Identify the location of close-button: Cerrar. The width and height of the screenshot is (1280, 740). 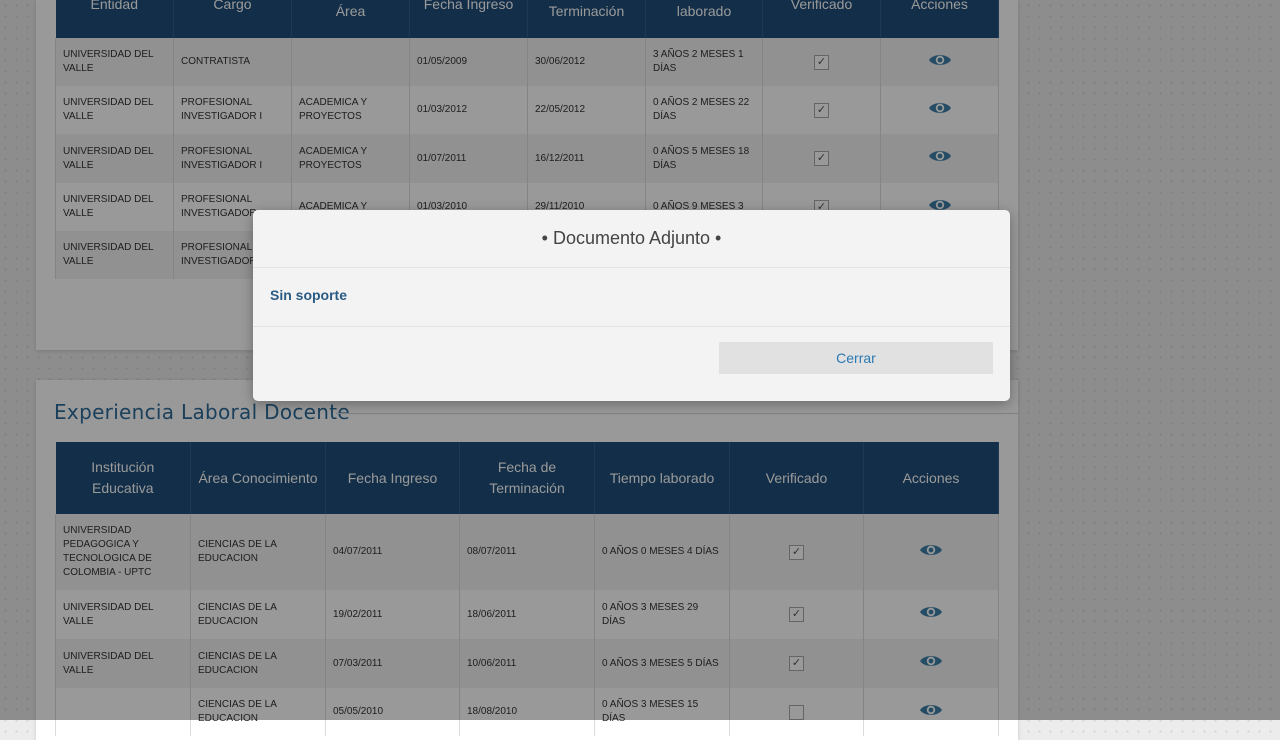
(856, 358).